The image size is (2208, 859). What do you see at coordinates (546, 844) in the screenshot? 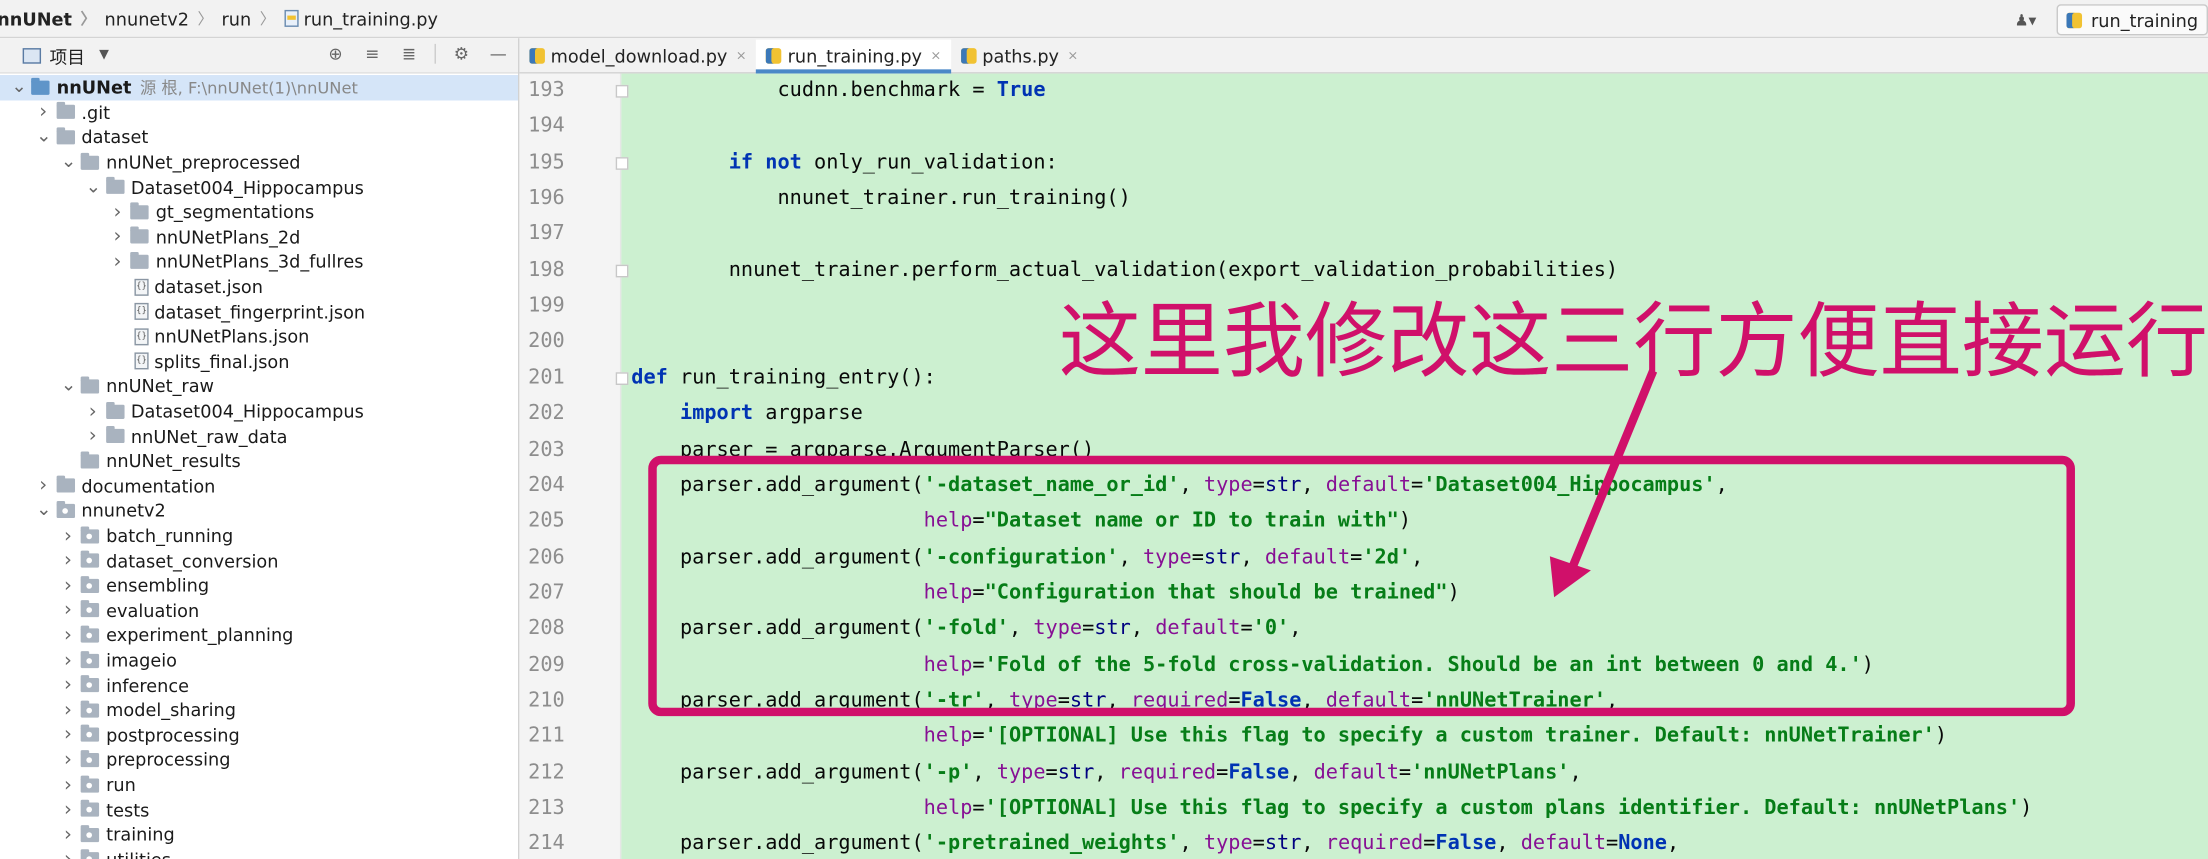
I see `line-number: 214` at bounding box center [546, 844].